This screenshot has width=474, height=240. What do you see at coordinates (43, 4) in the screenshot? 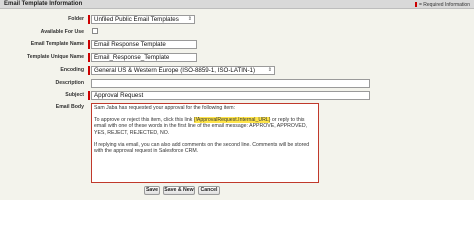
I see `section-title: Email Template Information` at bounding box center [43, 4].